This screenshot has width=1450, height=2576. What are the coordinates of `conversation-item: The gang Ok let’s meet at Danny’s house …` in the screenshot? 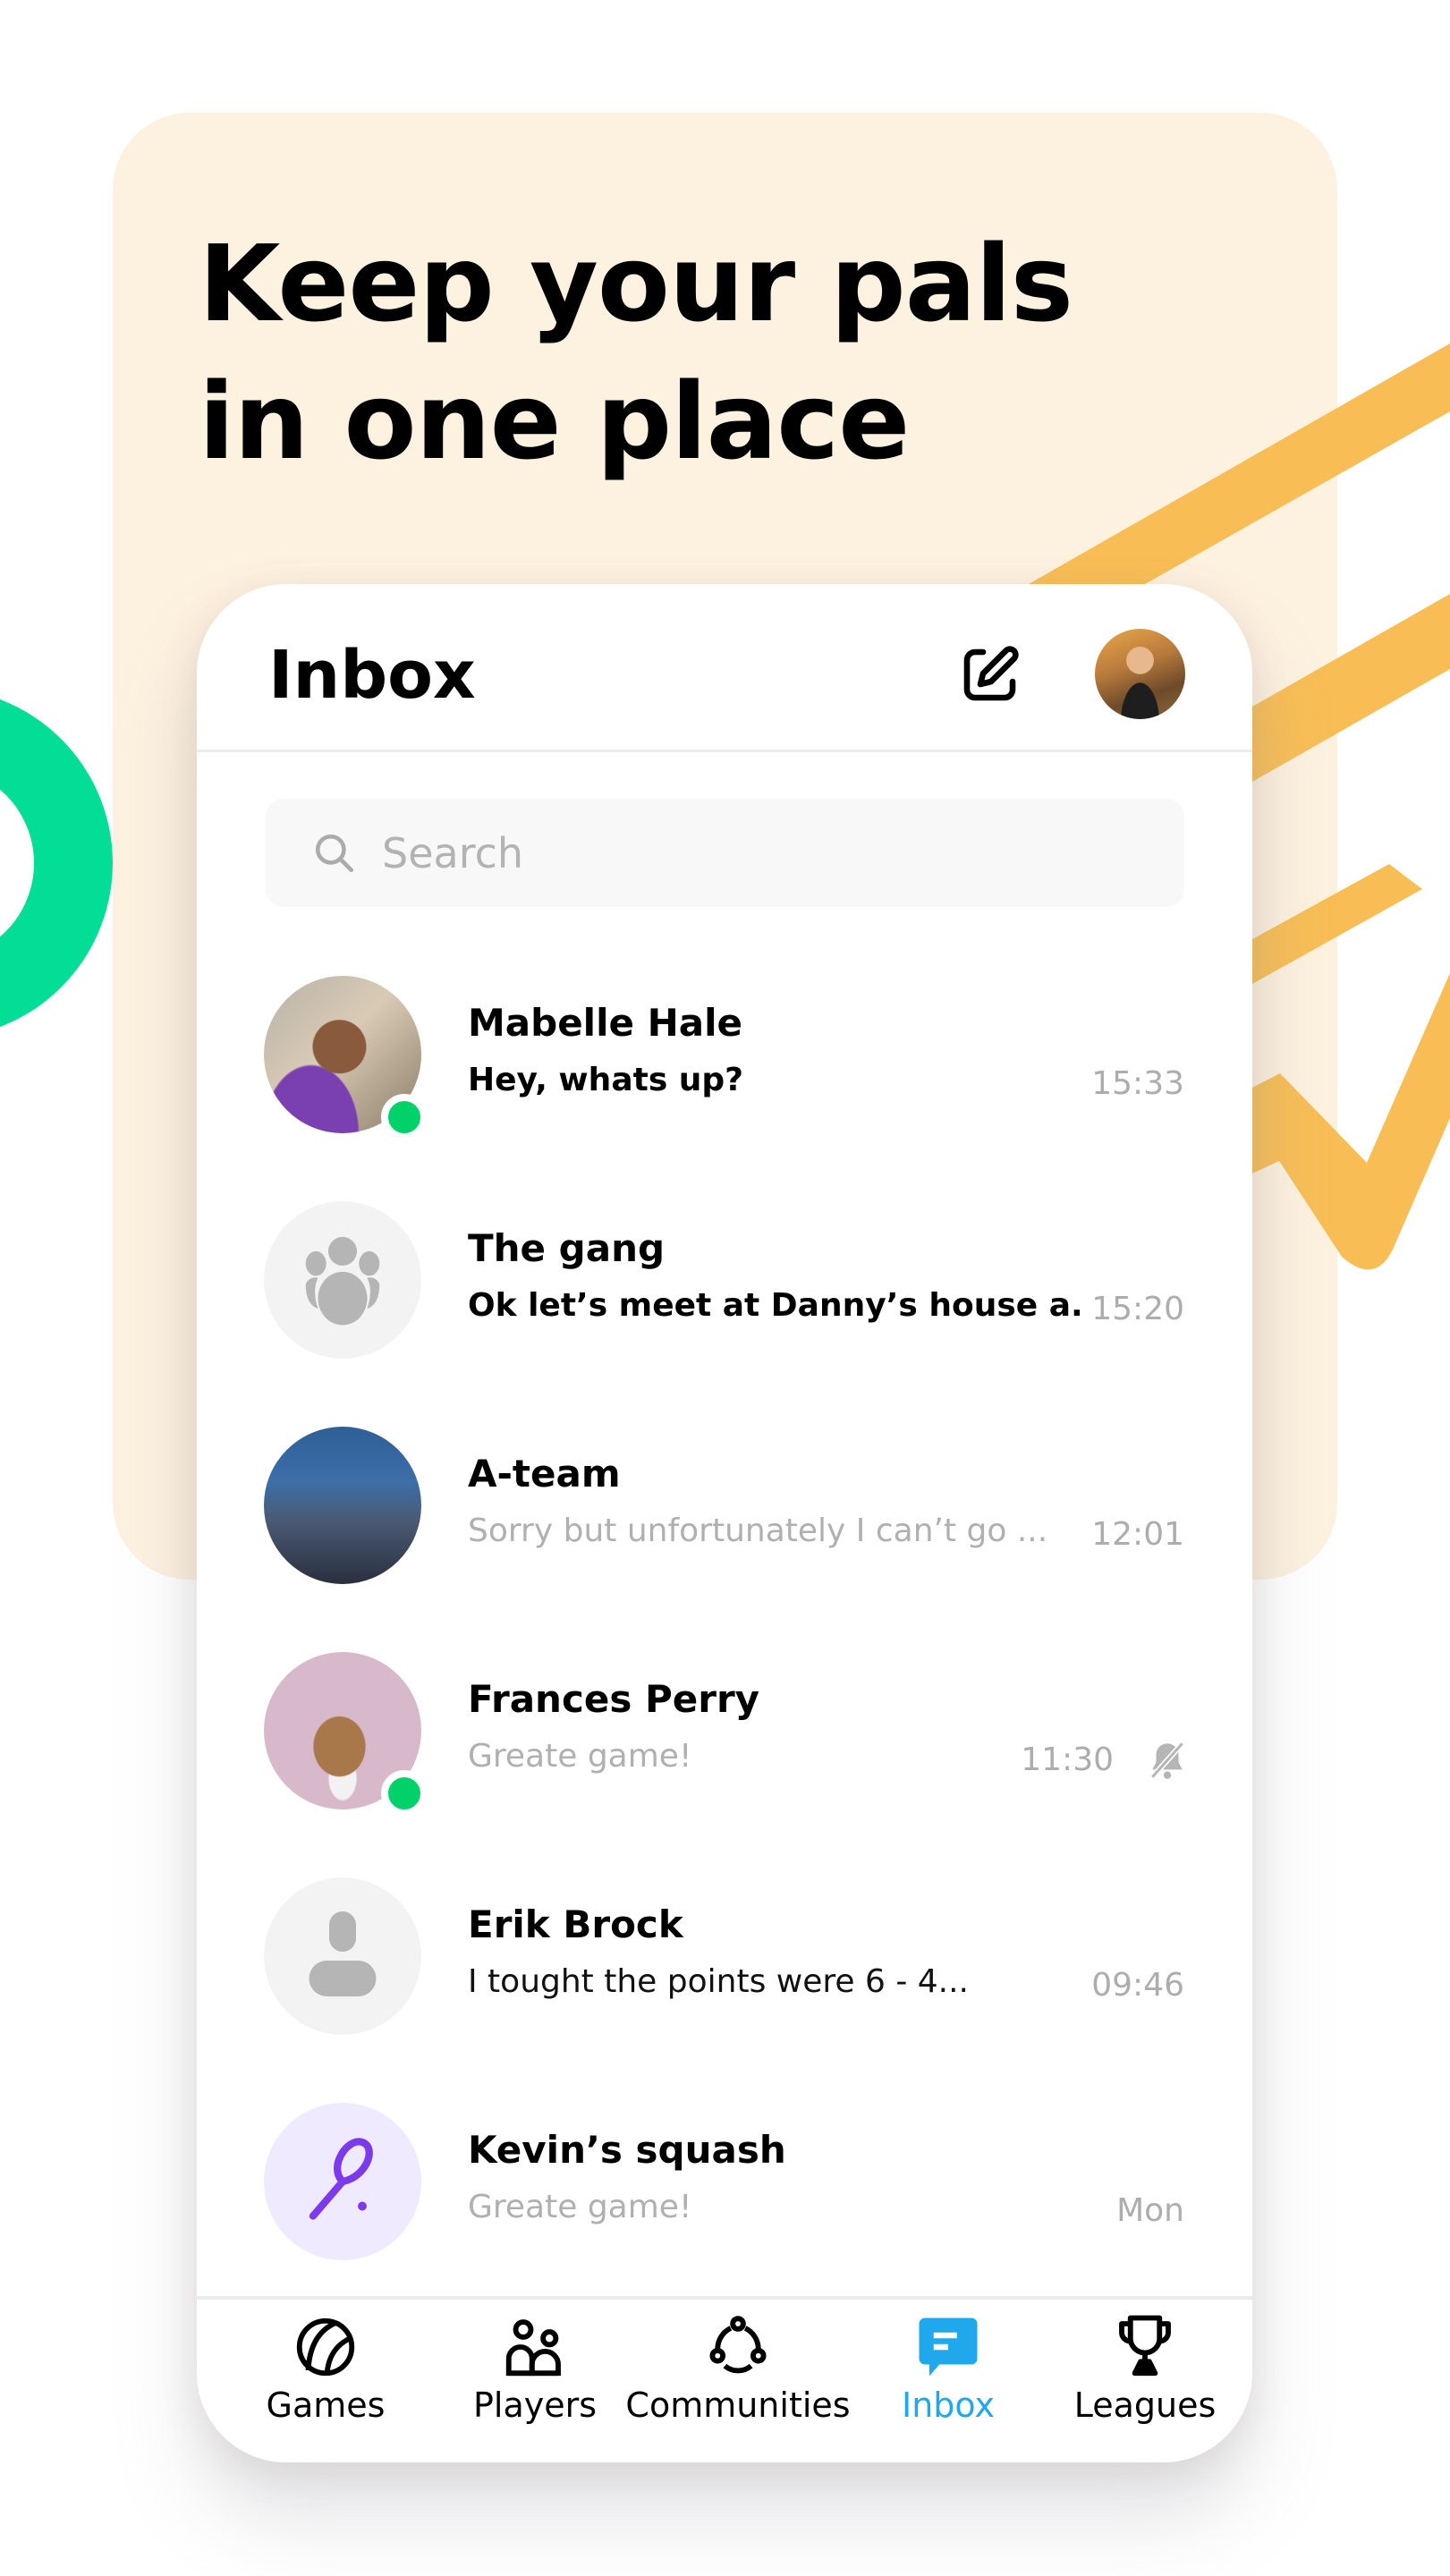 It's located at (724, 1314).